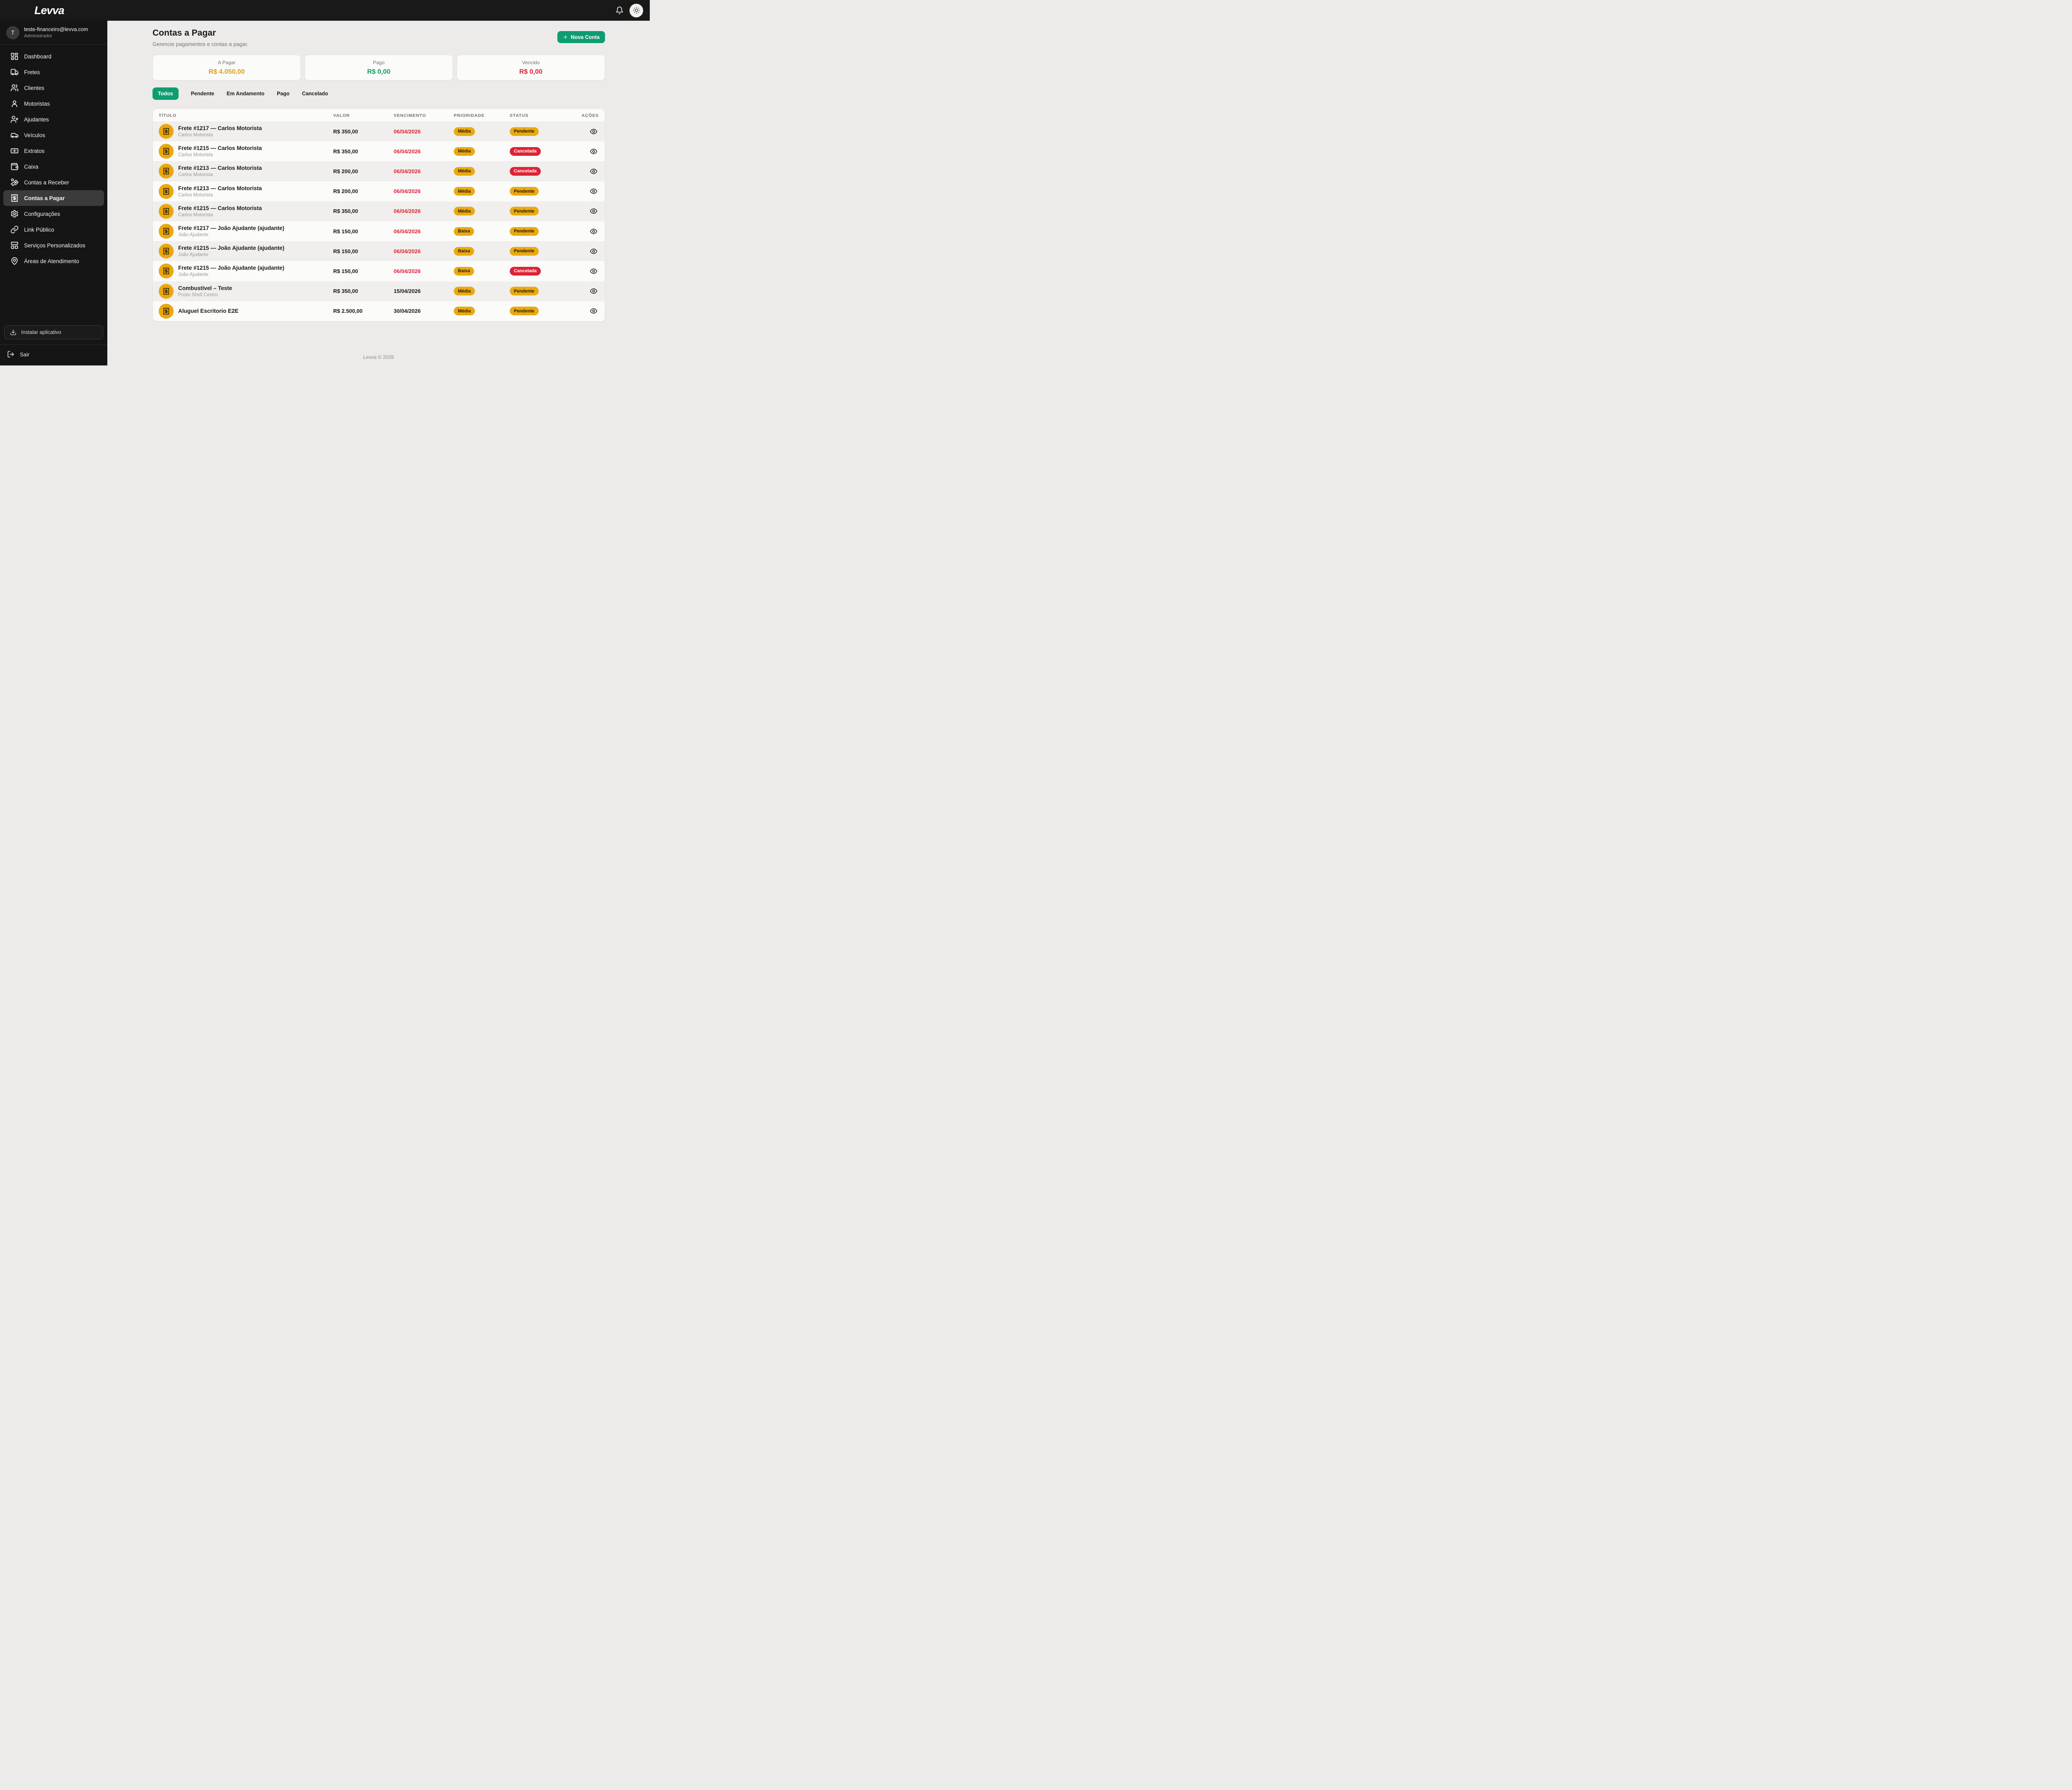 The height and width of the screenshot is (1790, 2072). Describe the element at coordinates (53, 104) in the screenshot. I see `sidebar-item: Motoristas` at that location.